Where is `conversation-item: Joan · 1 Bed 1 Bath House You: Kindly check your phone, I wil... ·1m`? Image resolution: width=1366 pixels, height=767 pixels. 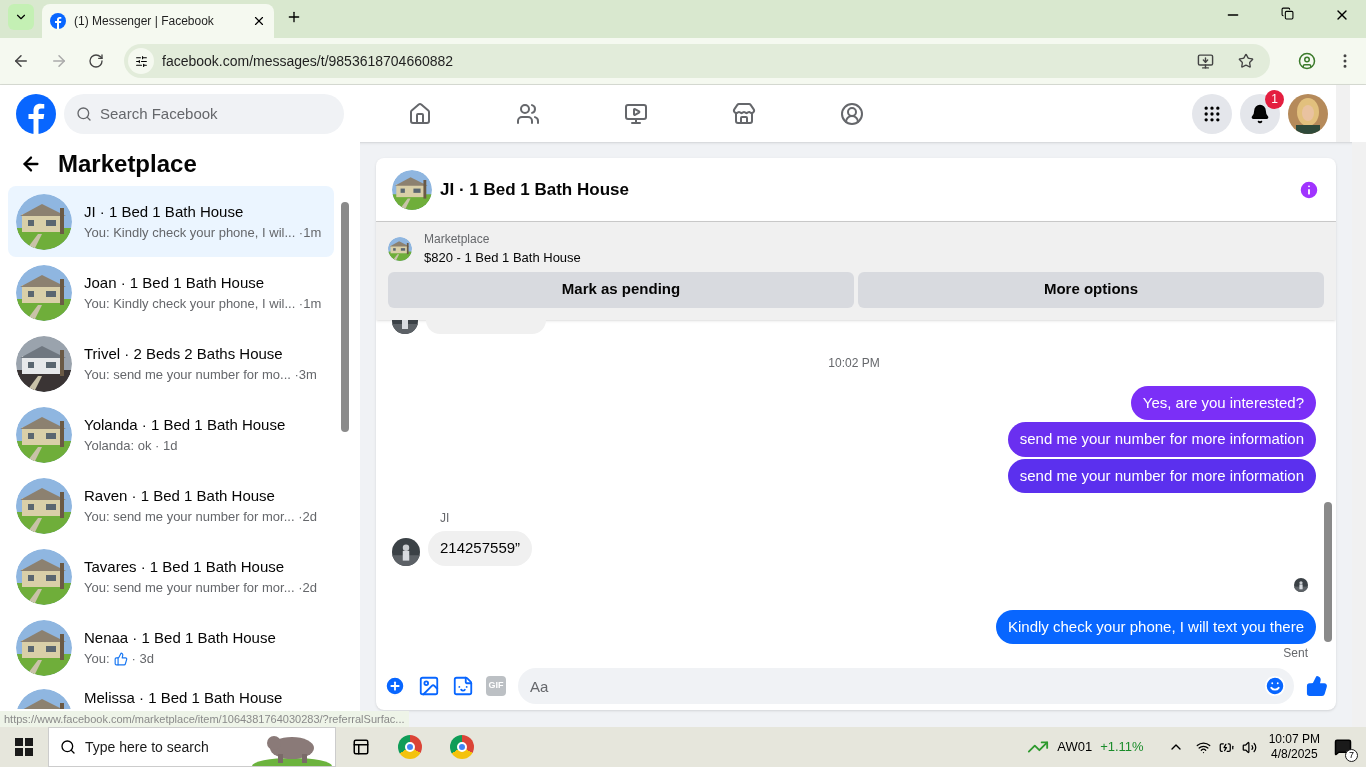
conversation-item: Joan · 1 Bed 1 Bath House You: Kindly check your phone, I wil... ·1m is located at coordinates (171, 292).